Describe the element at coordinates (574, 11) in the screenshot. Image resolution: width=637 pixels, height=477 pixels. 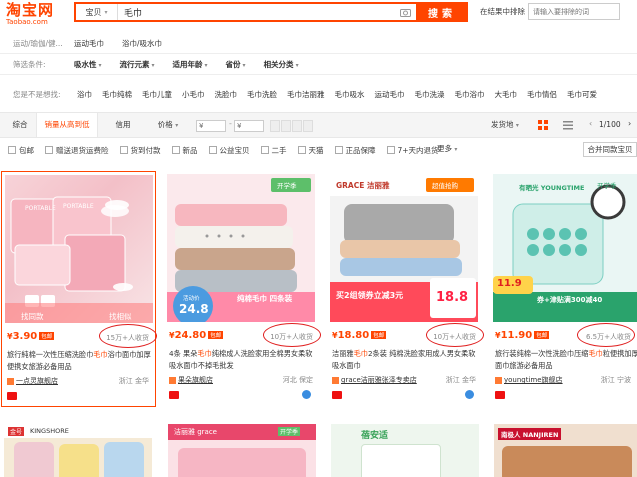
I see `exclude-input` at that location.